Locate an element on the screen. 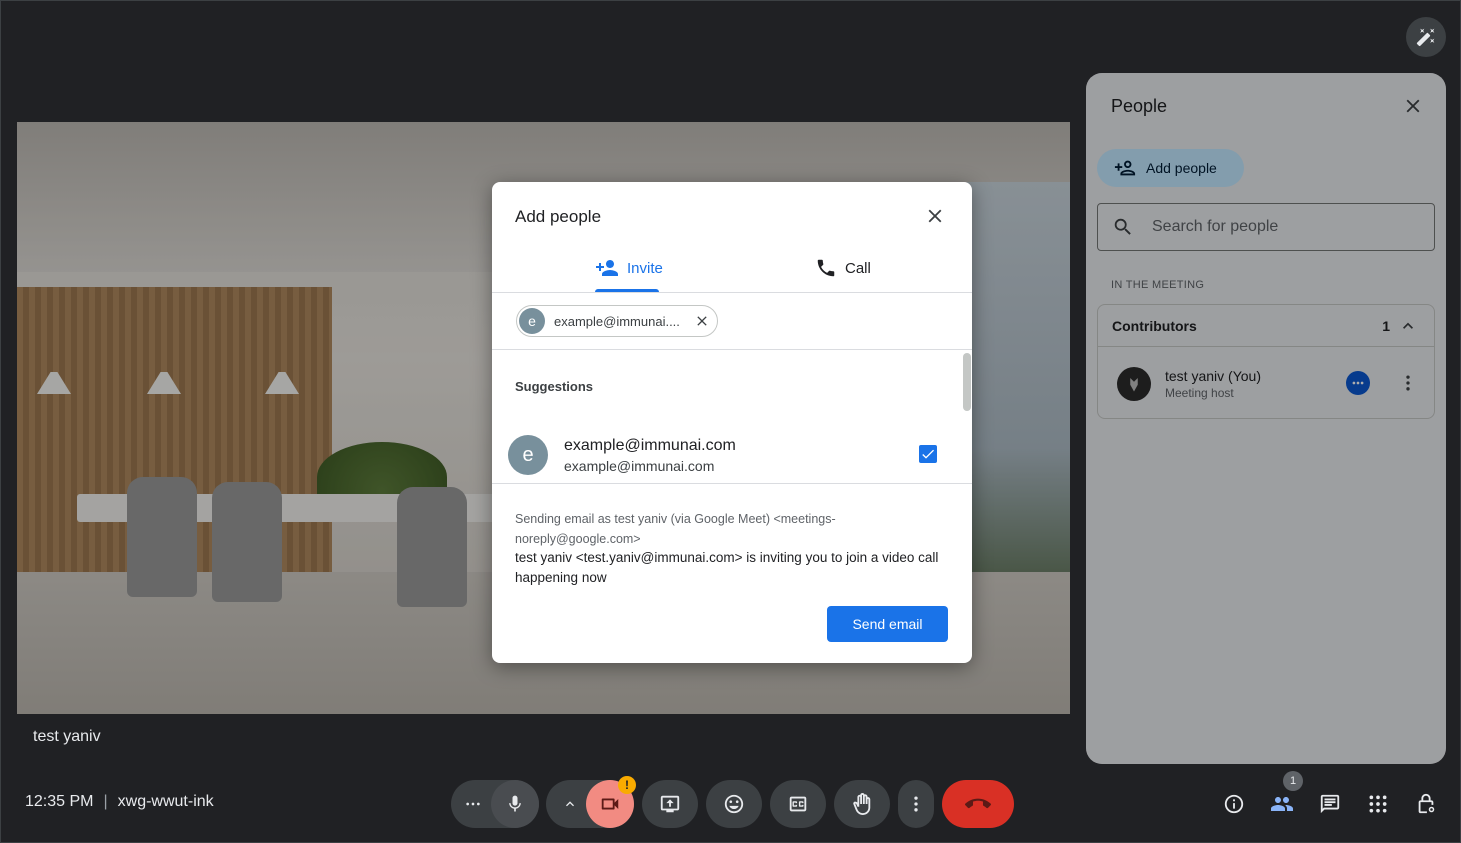  participant-role: Meeting host is located at coordinates (1199, 393).